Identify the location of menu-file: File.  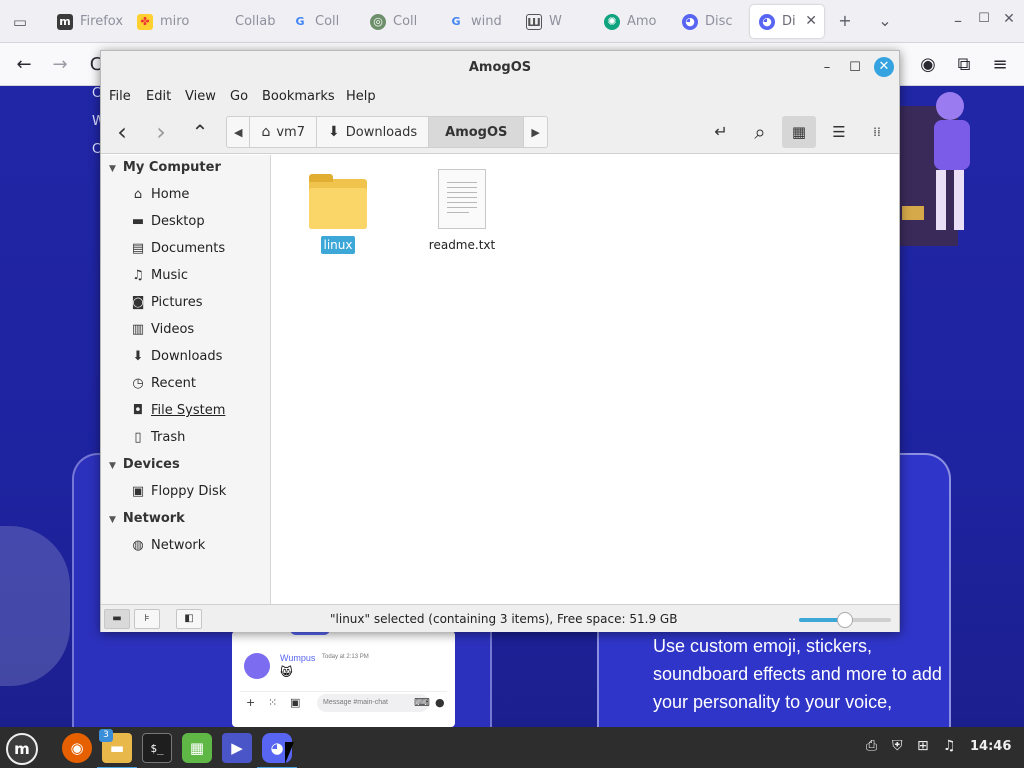
(120, 96).